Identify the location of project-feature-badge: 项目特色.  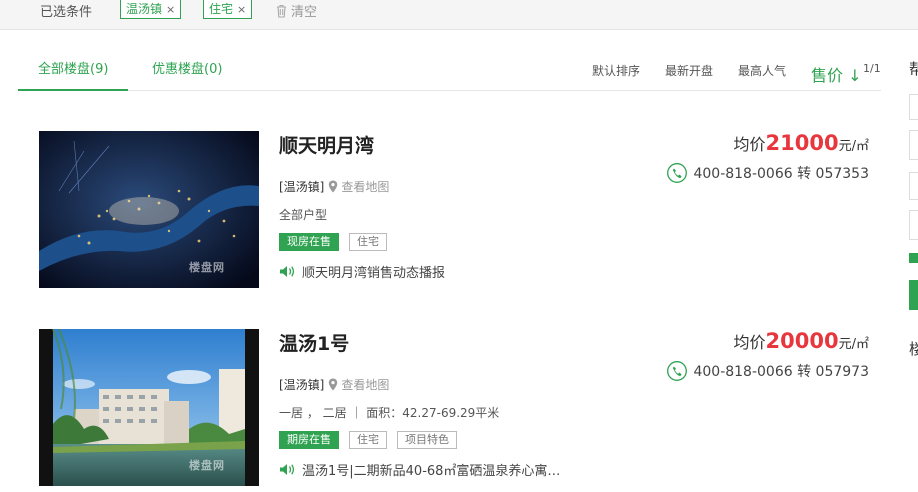
(427, 440).